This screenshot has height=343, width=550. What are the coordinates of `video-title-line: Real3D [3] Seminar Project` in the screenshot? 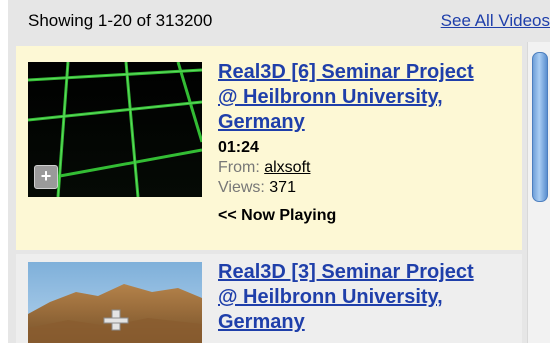 It's located at (346, 272).